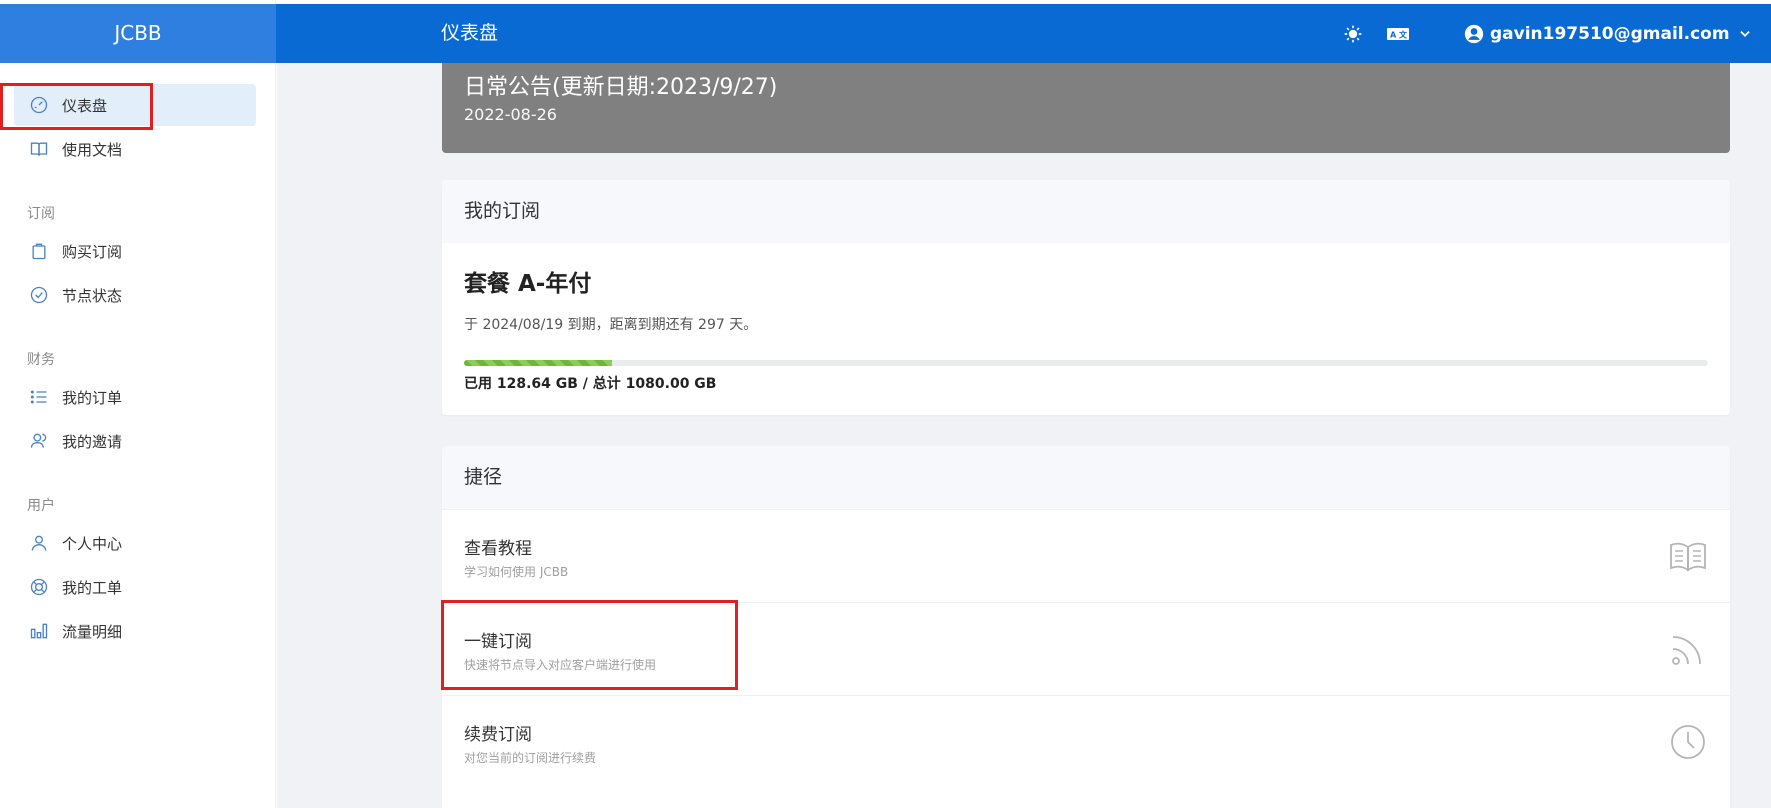 This screenshot has height=808, width=1771. Describe the element at coordinates (135, 441) in the screenshot. I see `sidebar-item-invites: 我的邀请` at that location.